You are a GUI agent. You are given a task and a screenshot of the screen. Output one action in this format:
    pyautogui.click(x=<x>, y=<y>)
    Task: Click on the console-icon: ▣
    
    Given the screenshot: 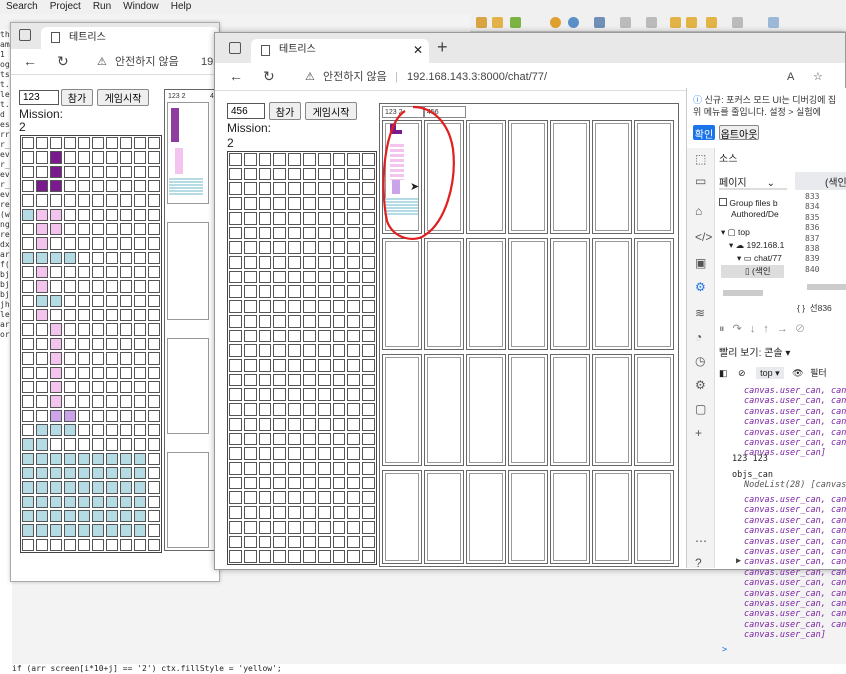 What is the action you would take?
    pyautogui.click(x=700, y=263)
    